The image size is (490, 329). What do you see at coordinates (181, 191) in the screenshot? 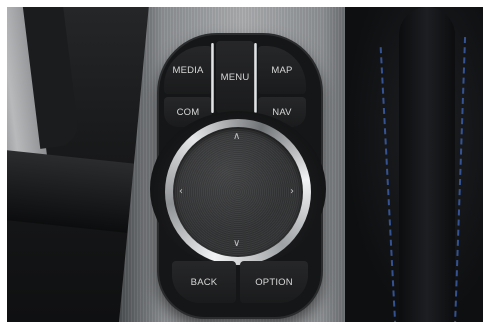
I see `chevron-left-icon: ‹` at bounding box center [181, 191].